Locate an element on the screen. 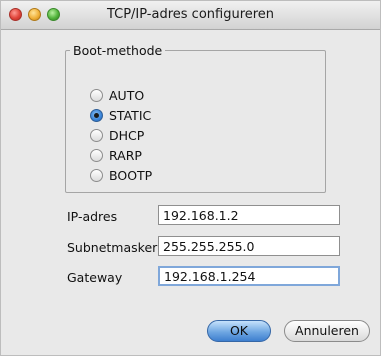 The image size is (382, 357). radio-bootp-label: BOOTP is located at coordinates (131, 175).